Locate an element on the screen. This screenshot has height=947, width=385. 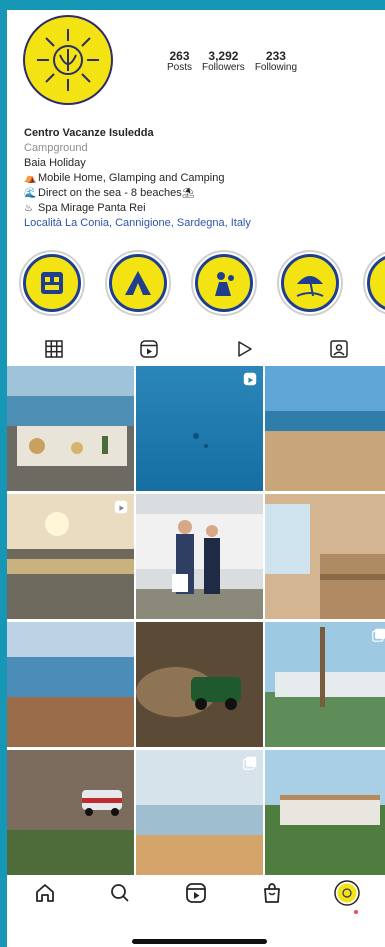
profile-header: 263 Posts 3,292 Followers 233 Following is located at coordinates (196, 65).